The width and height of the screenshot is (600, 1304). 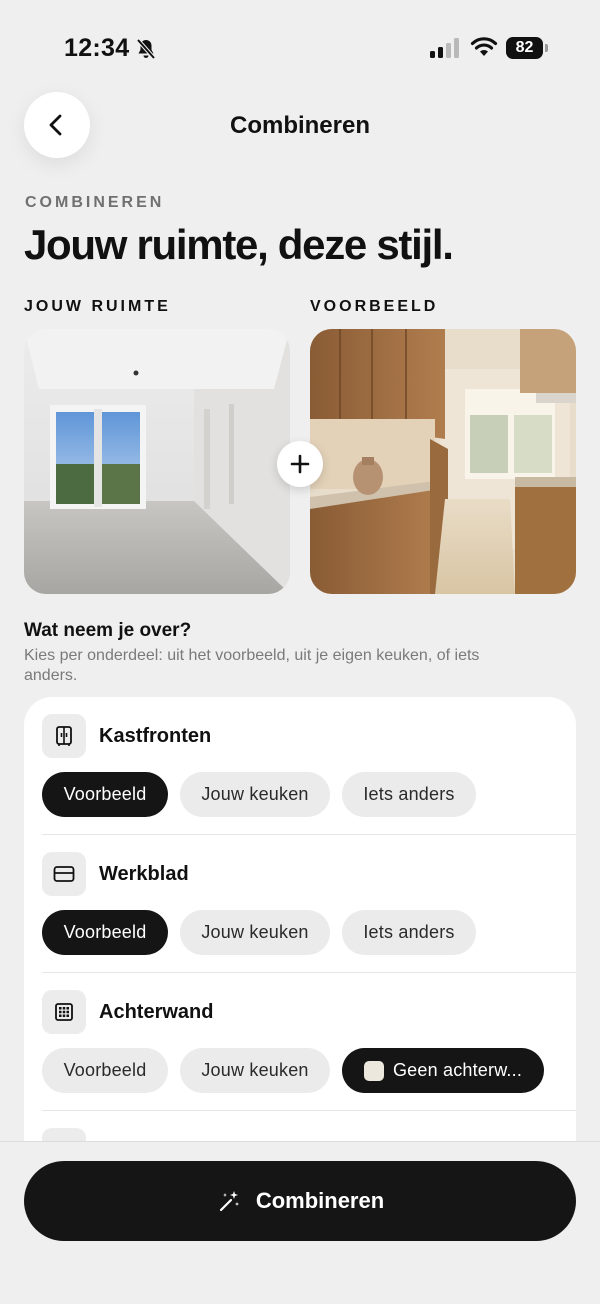 I want to click on example-label: VOORBEELD, so click(x=374, y=306).